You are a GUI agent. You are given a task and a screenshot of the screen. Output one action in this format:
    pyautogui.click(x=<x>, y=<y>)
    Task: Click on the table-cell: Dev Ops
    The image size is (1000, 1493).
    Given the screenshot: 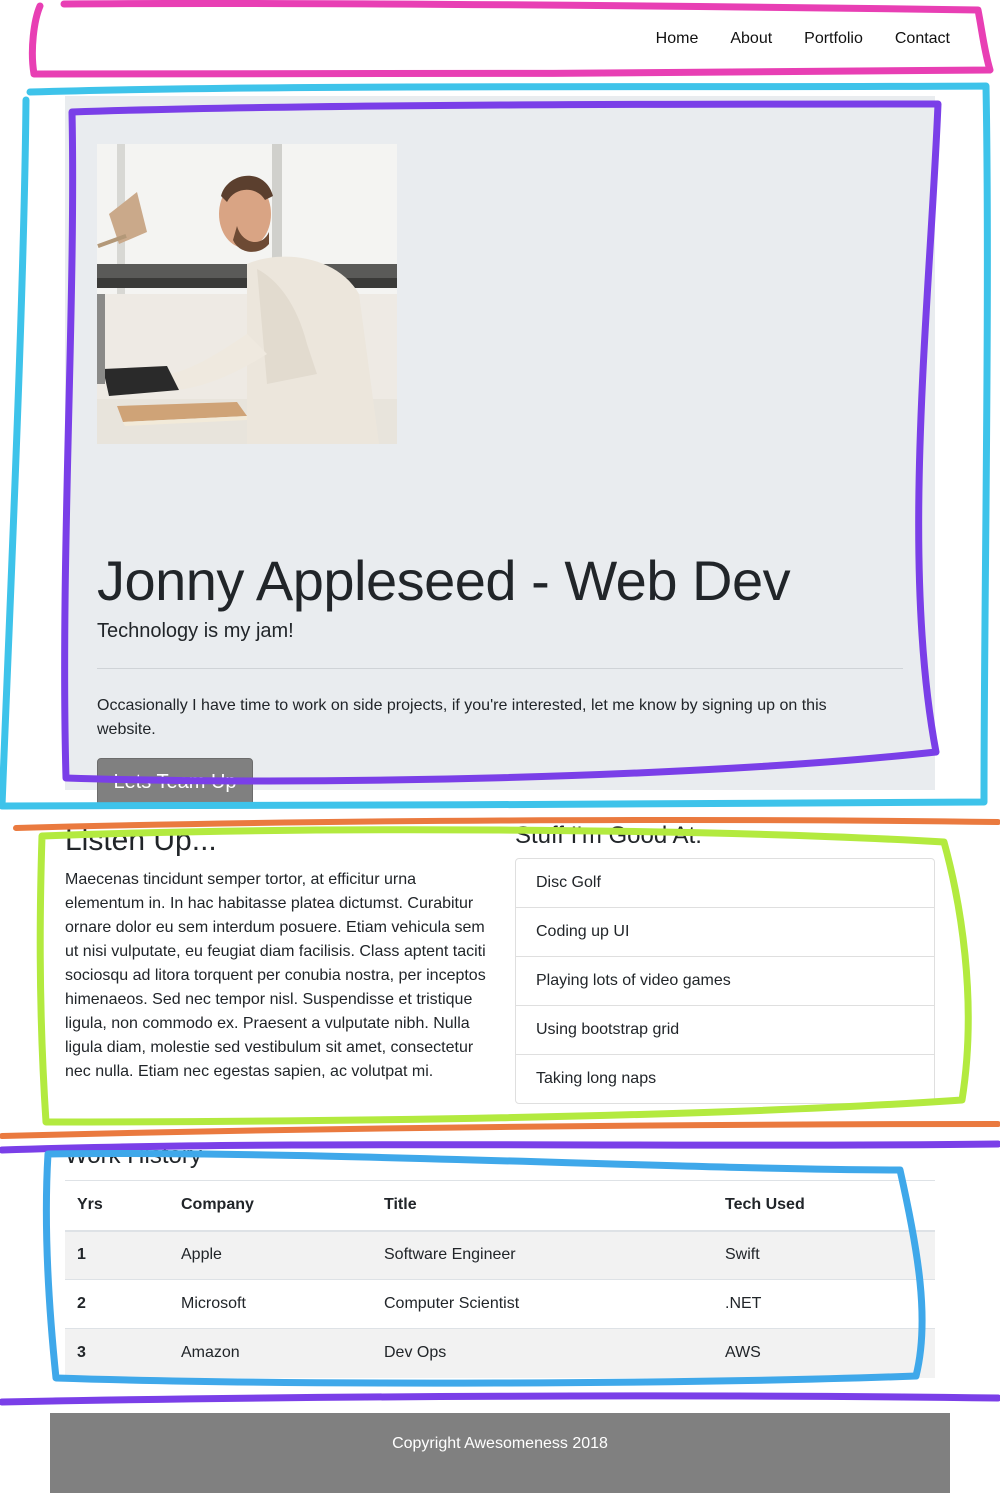 What is the action you would take?
    pyautogui.click(x=542, y=1353)
    